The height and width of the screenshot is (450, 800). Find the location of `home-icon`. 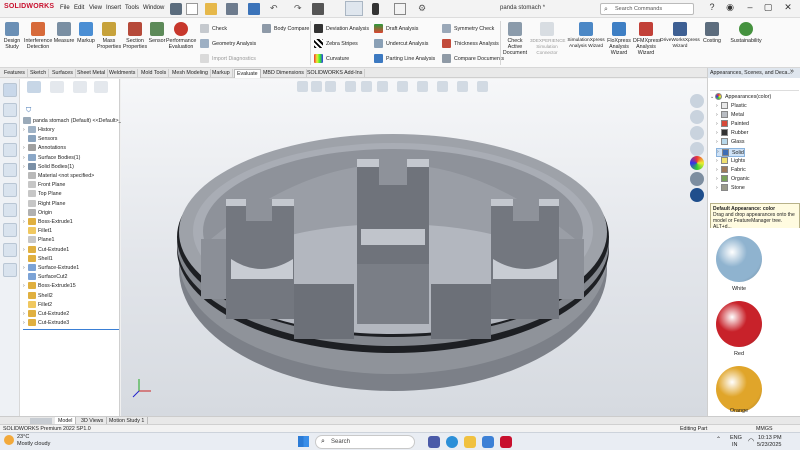

home-icon is located at coordinates (176, 9).